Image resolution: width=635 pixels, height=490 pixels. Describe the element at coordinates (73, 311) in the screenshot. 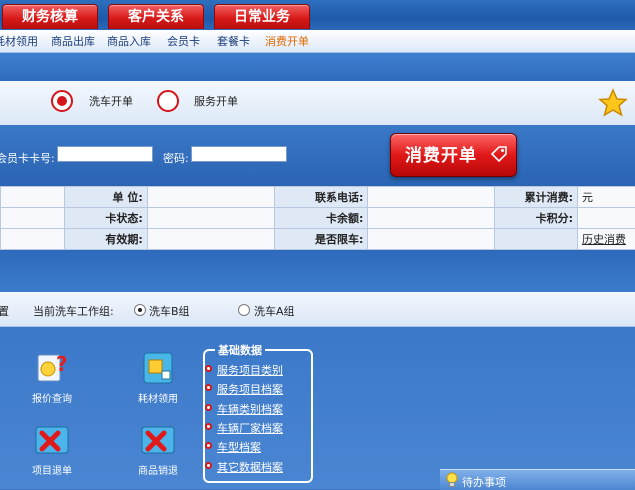

I see `wash-group-label: 当前洗车工作组:` at that location.